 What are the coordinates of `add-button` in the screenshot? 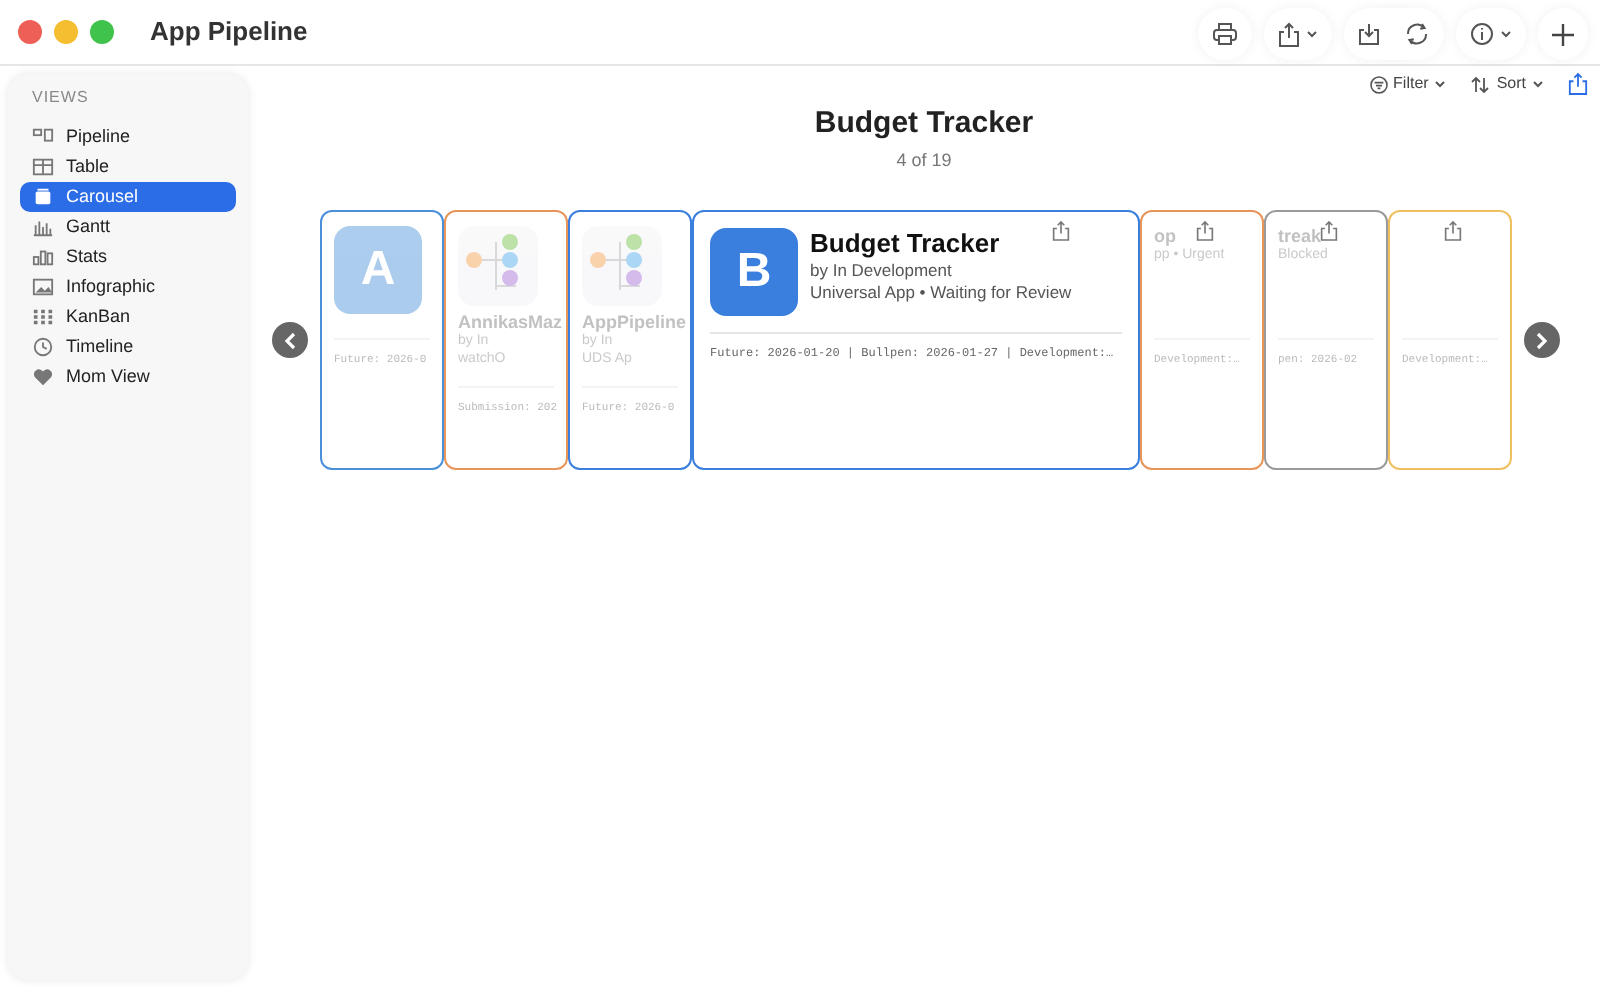 It's located at (1563, 34).